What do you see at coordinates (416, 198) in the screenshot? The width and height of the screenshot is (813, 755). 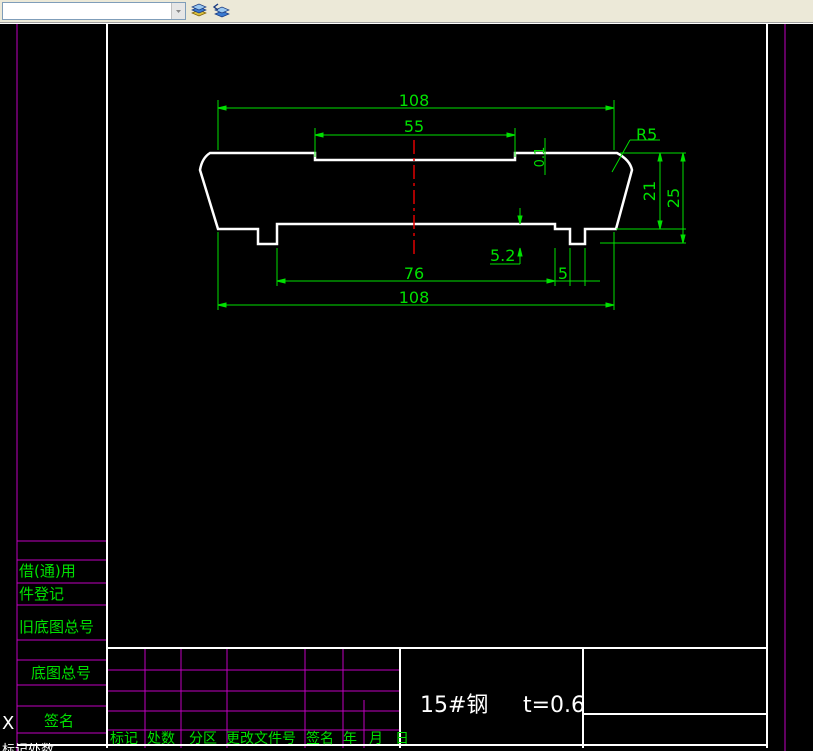 I see `part-outline` at bounding box center [416, 198].